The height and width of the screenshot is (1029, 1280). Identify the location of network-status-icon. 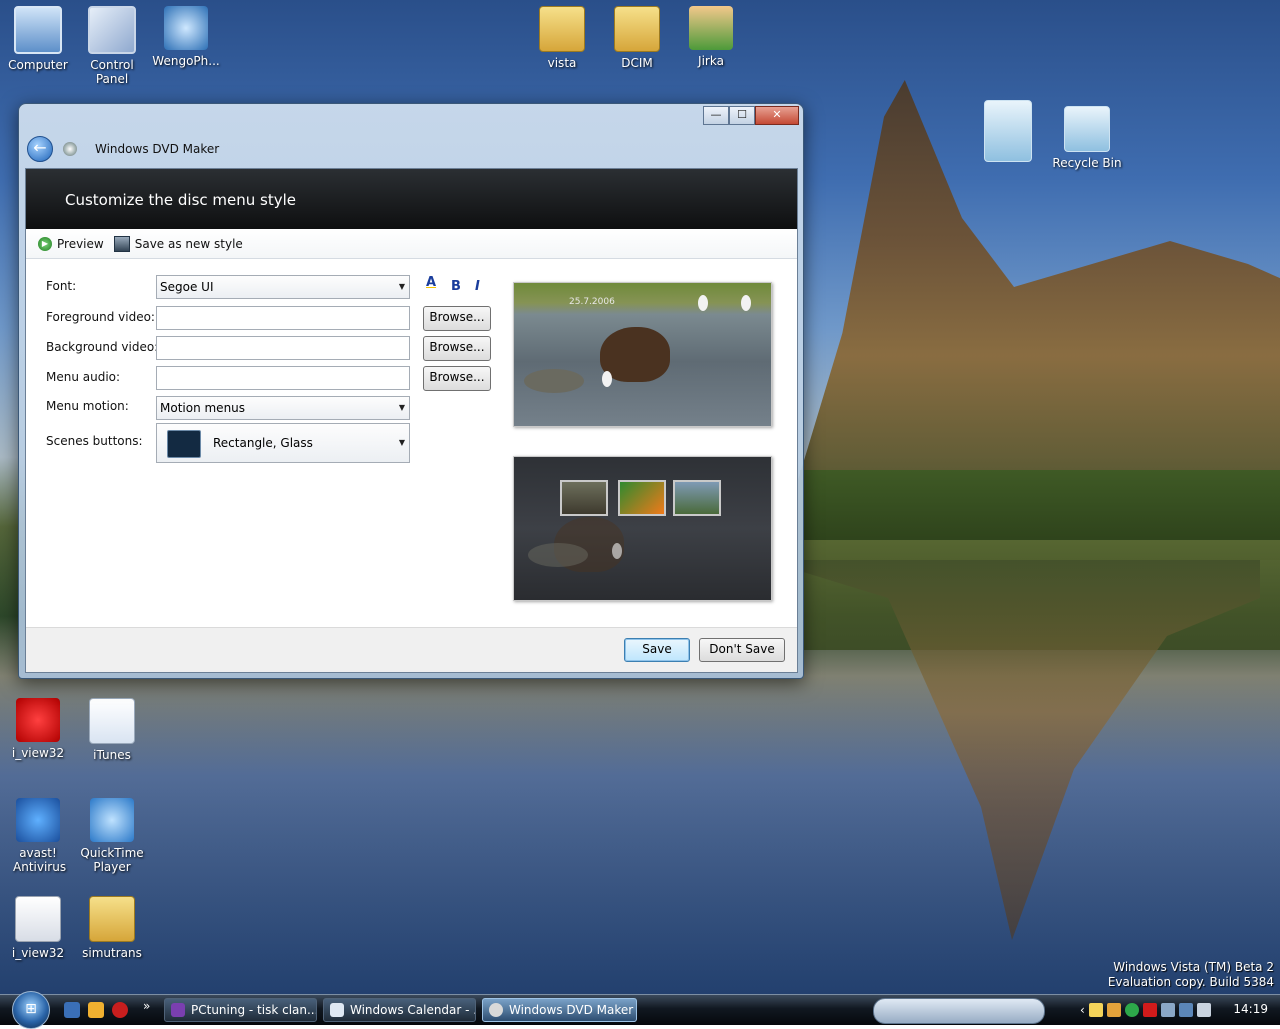
(1131, 1010).